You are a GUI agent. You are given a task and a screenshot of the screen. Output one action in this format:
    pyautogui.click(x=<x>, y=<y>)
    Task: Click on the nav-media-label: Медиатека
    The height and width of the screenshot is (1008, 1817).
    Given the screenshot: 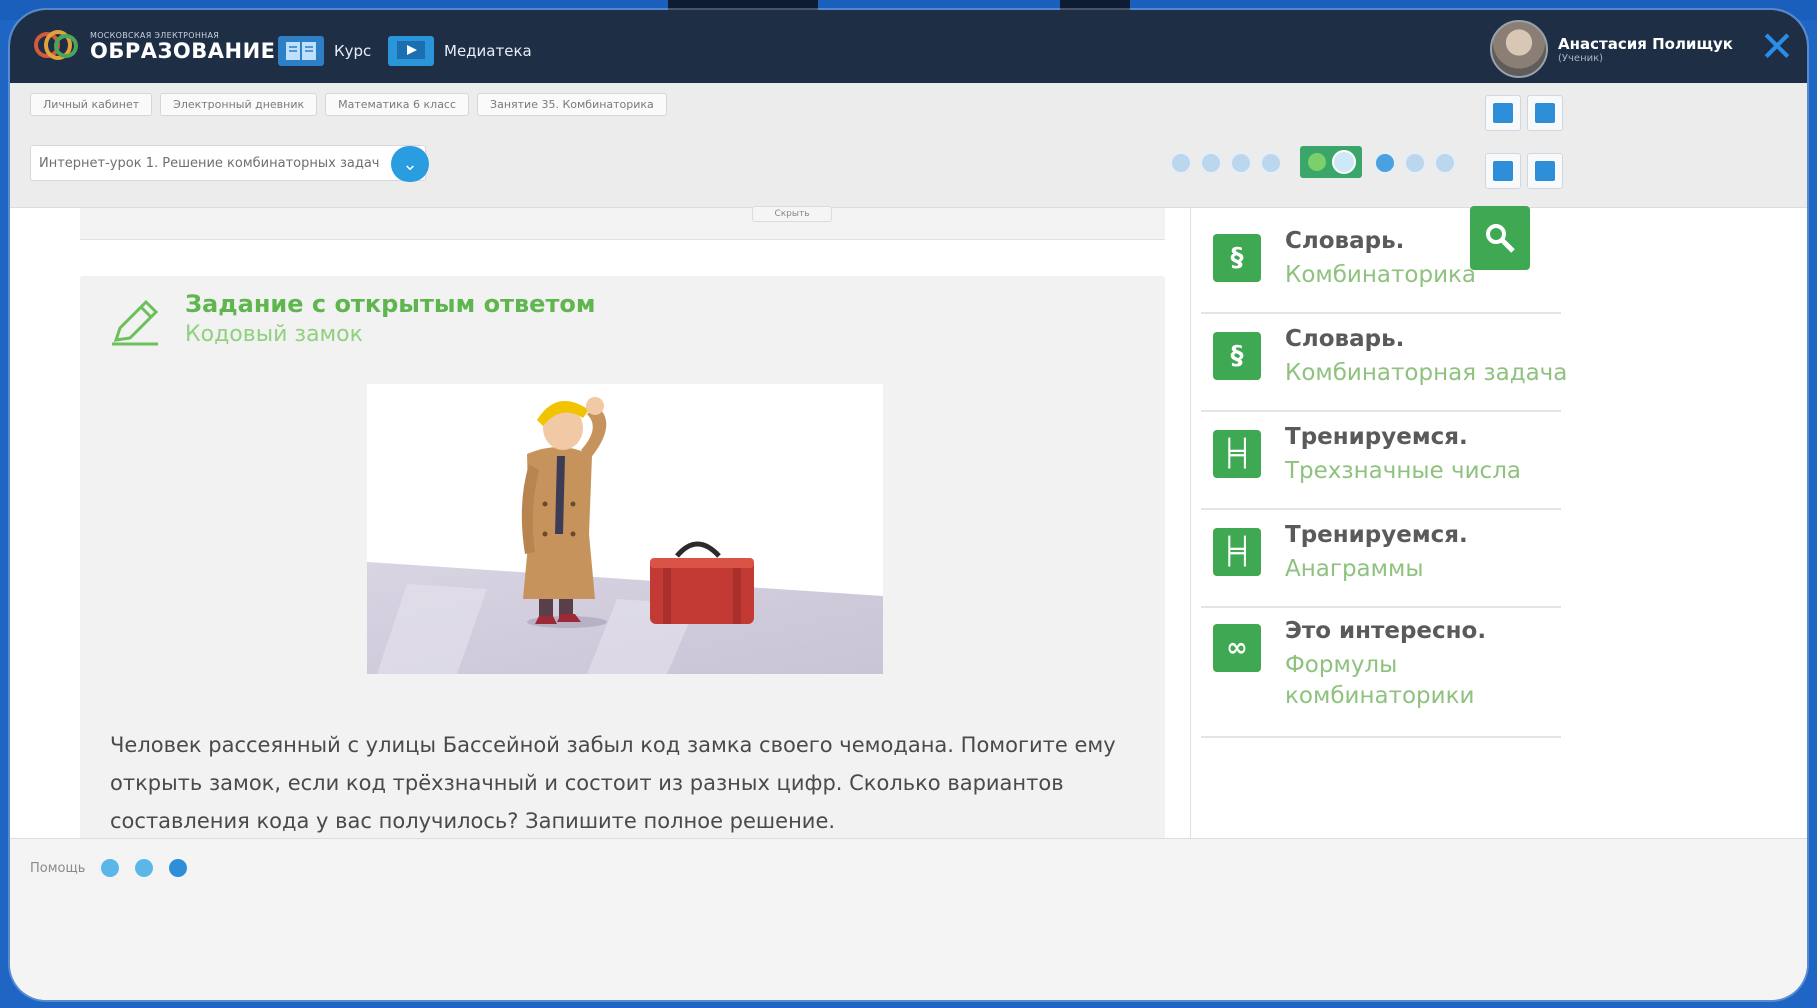 What is the action you would take?
    pyautogui.click(x=488, y=51)
    